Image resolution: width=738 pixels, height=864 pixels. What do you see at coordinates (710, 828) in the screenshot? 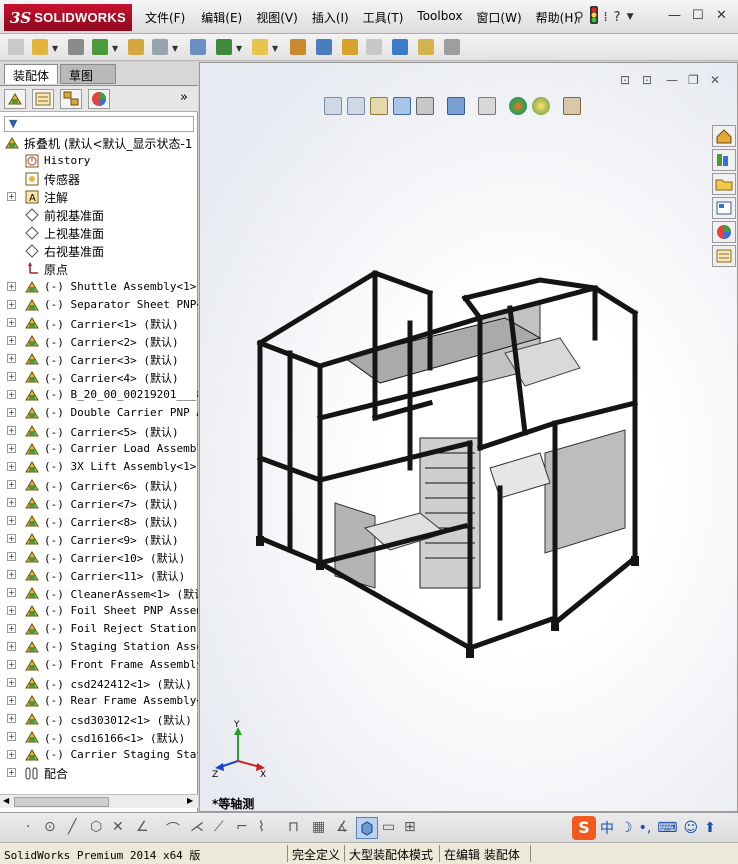
I see `shirt-icon: ⬆` at bounding box center [710, 828].